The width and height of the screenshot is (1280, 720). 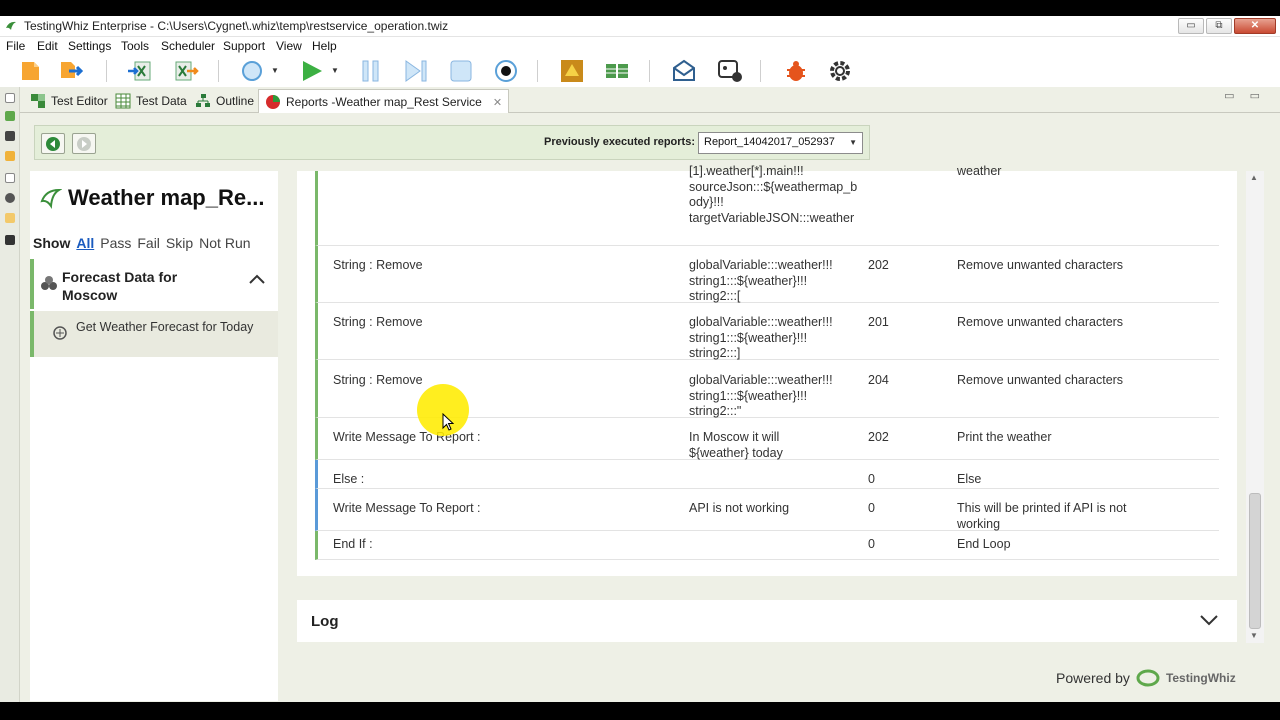 What do you see at coordinates (969, 479) in the screenshot?
I see `step-description: Else` at bounding box center [969, 479].